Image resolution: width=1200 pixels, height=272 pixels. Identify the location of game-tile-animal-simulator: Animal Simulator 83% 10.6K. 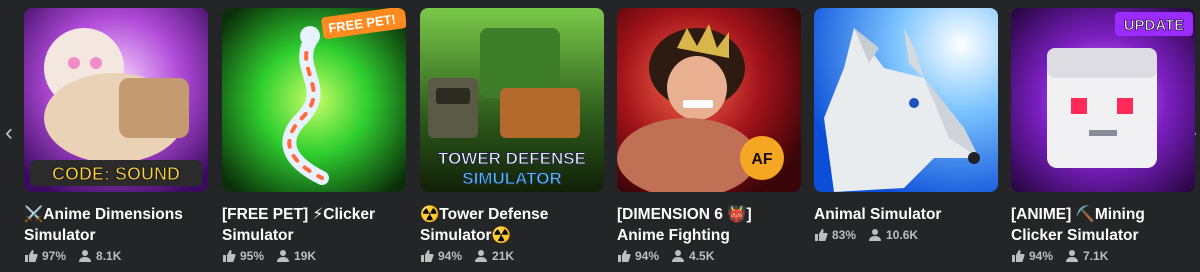
(907, 125).